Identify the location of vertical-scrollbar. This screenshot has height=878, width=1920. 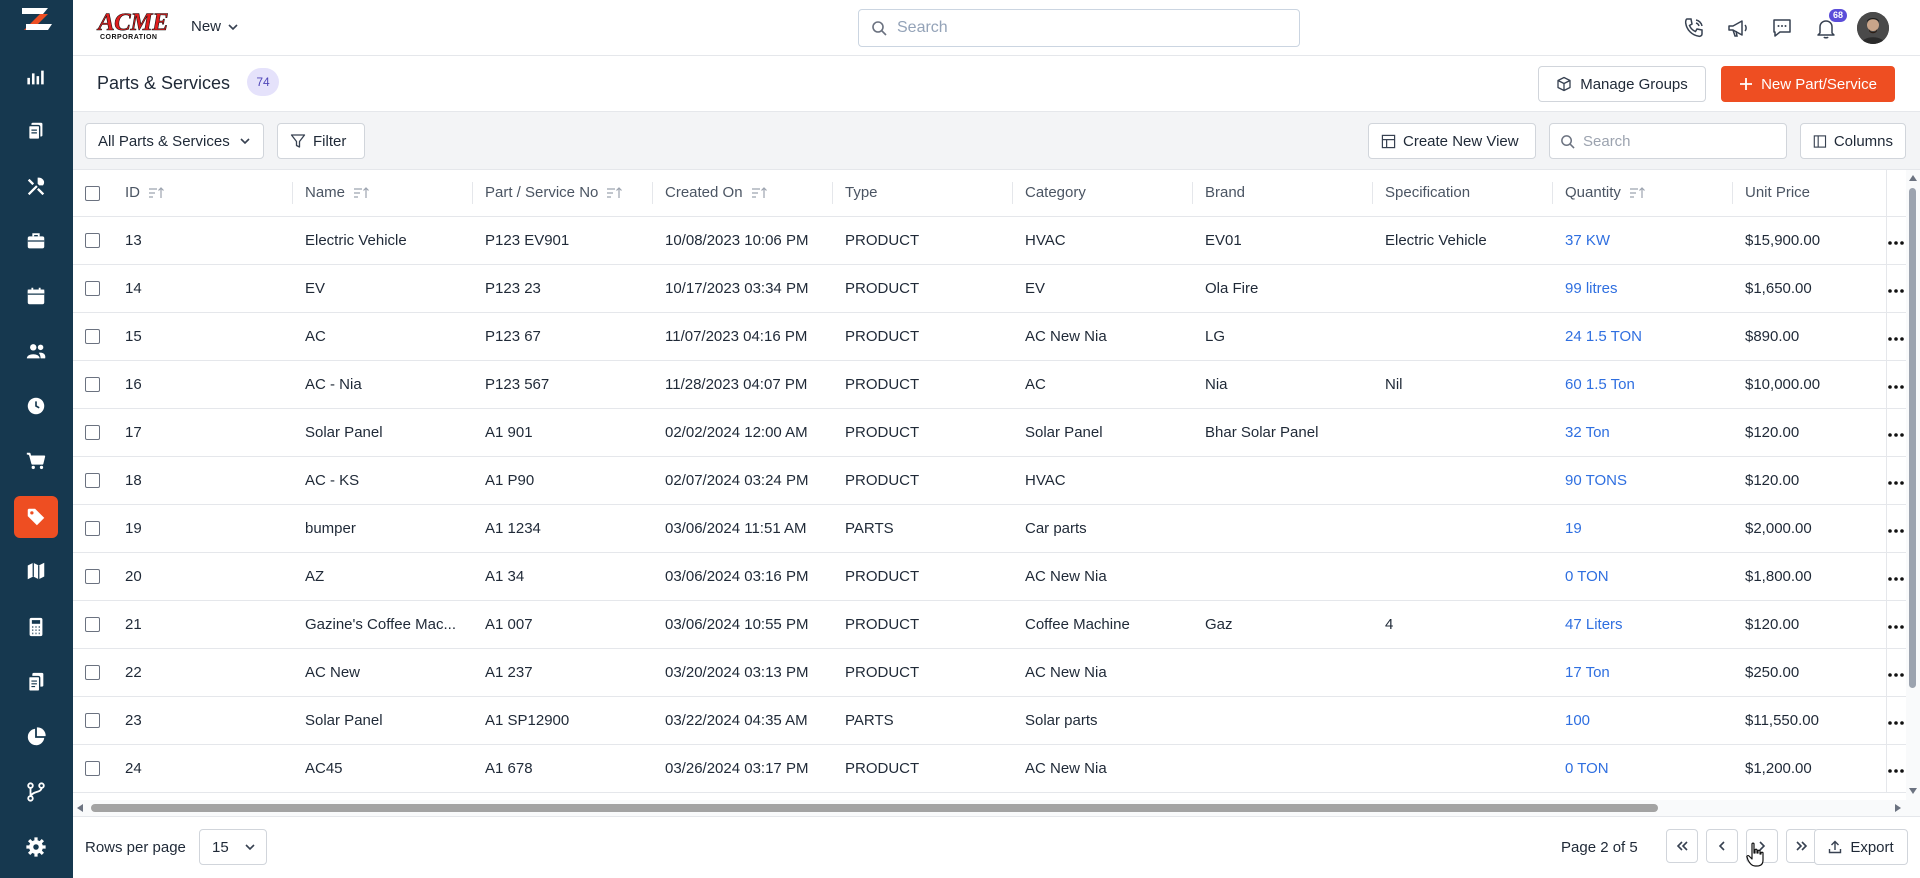
(1913, 485).